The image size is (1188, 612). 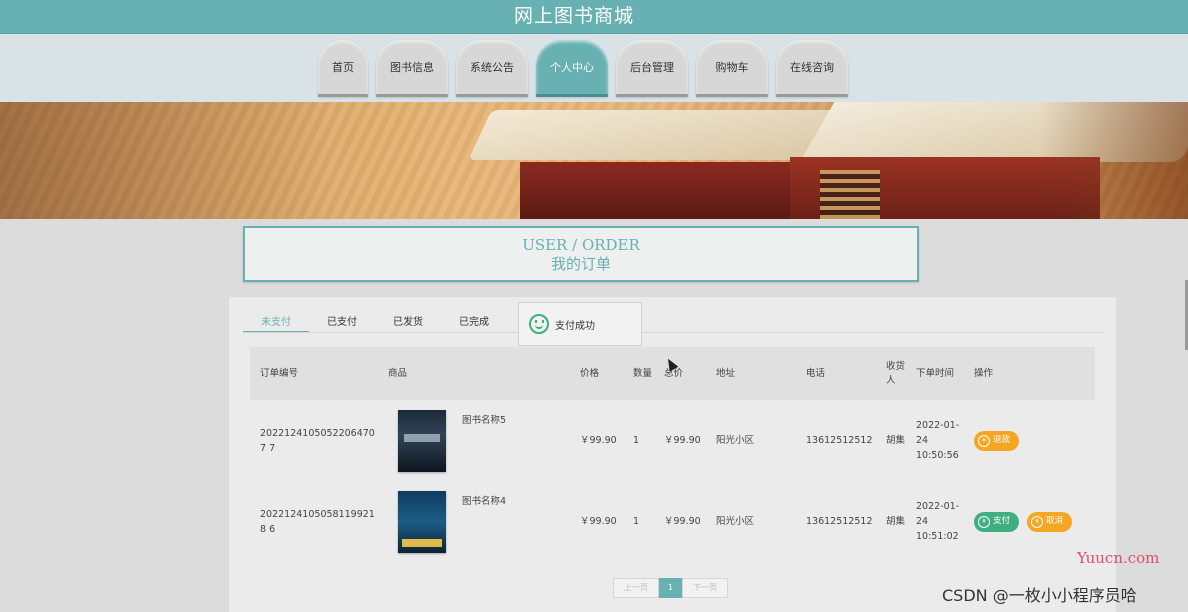 I want to click on heading-english: USER / ORDER, so click(x=581, y=245).